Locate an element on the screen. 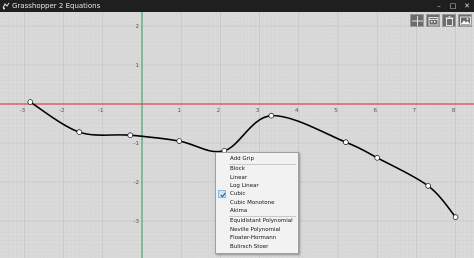  x-tick-label: 1 is located at coordinates (179, 111).